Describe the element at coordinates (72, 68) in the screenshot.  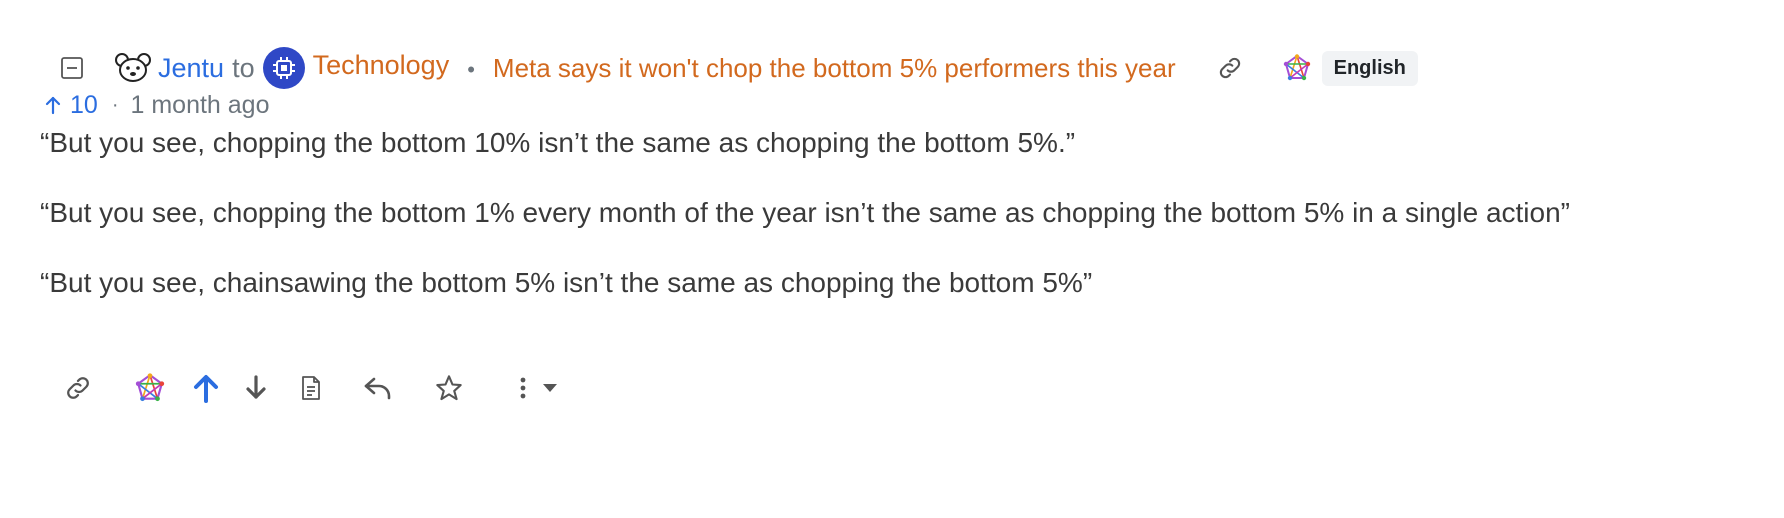
I see `collapse-minus-icon` at that location.